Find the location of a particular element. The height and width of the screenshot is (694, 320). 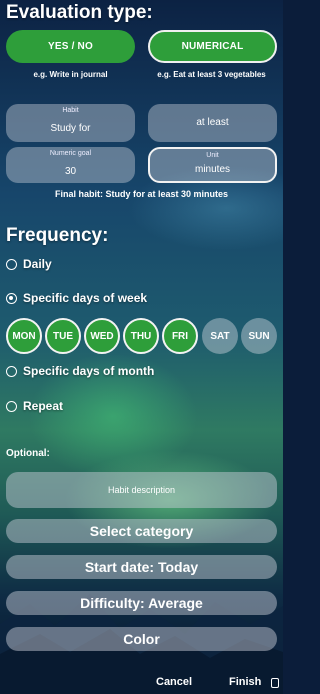

numeric-goal-field: Numeric goal 30 is located at coordinates (70, 165).